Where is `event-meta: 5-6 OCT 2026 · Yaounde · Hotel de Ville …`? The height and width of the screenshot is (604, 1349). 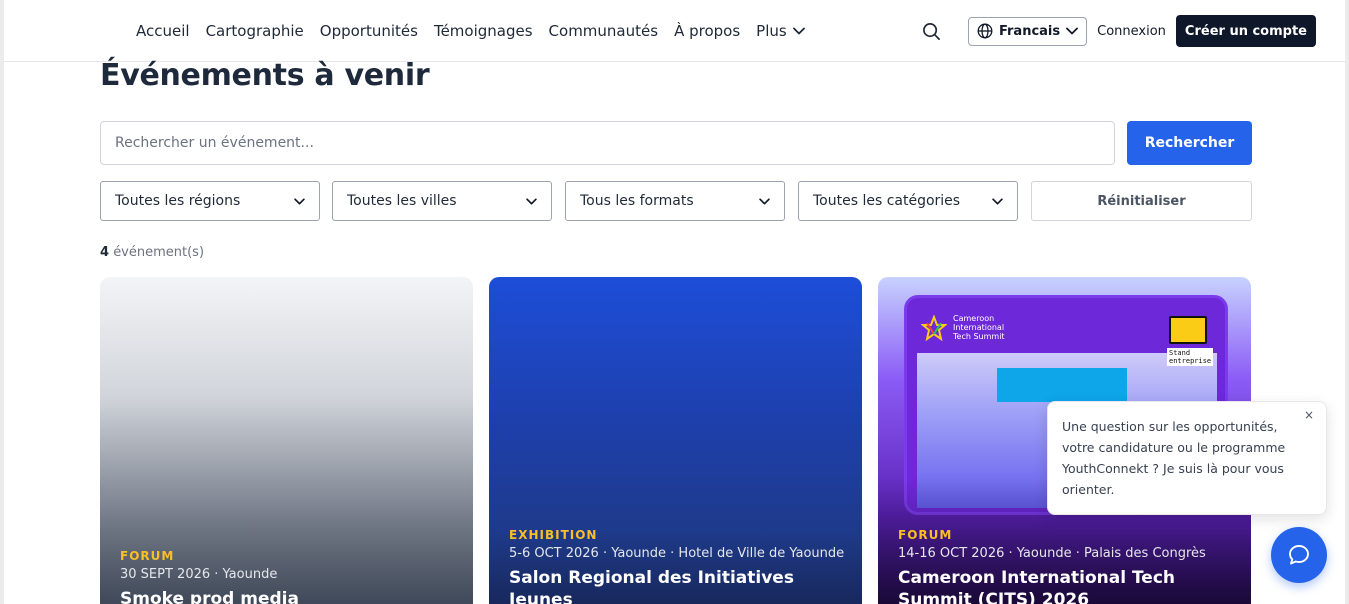 event-meta: 5-6 OCT 2026 · Yaounde · Hotel de Ville … is located at coordinates (677, 553).